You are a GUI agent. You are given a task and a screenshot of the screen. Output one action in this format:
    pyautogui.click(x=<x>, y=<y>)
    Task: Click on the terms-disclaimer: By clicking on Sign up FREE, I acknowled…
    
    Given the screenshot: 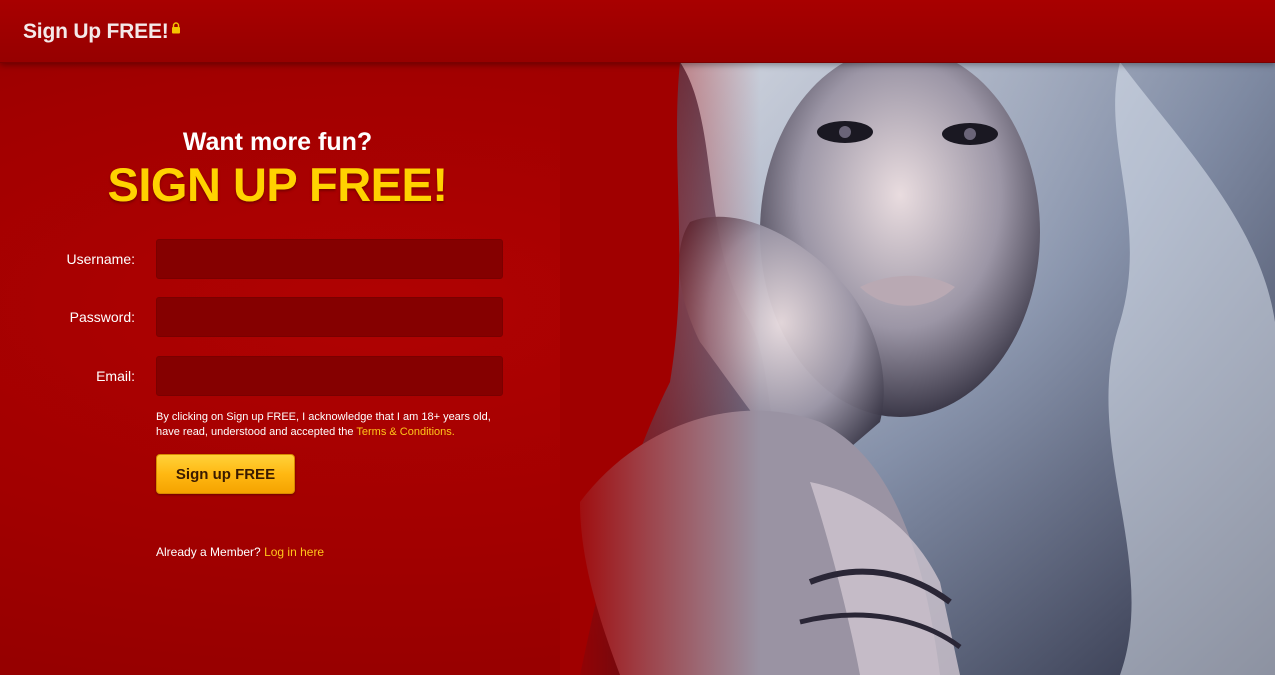 What is the action you would take?
    pyautogui.click(x=331, y=425)
    